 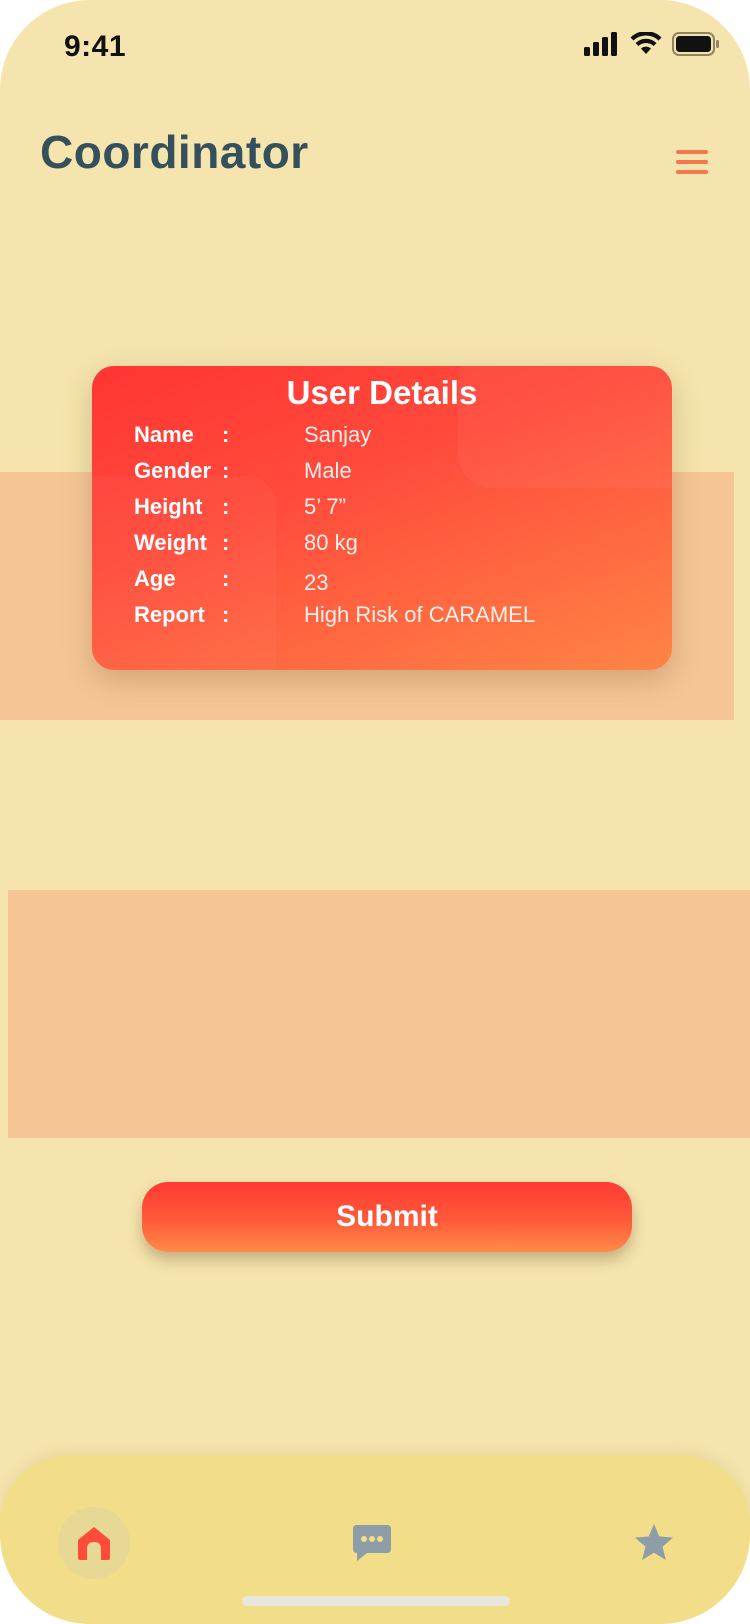 What do you see at coordinates (95, 46) in the screenshot?
I see `status-time: 9:41` at bounding box center [95, 46].